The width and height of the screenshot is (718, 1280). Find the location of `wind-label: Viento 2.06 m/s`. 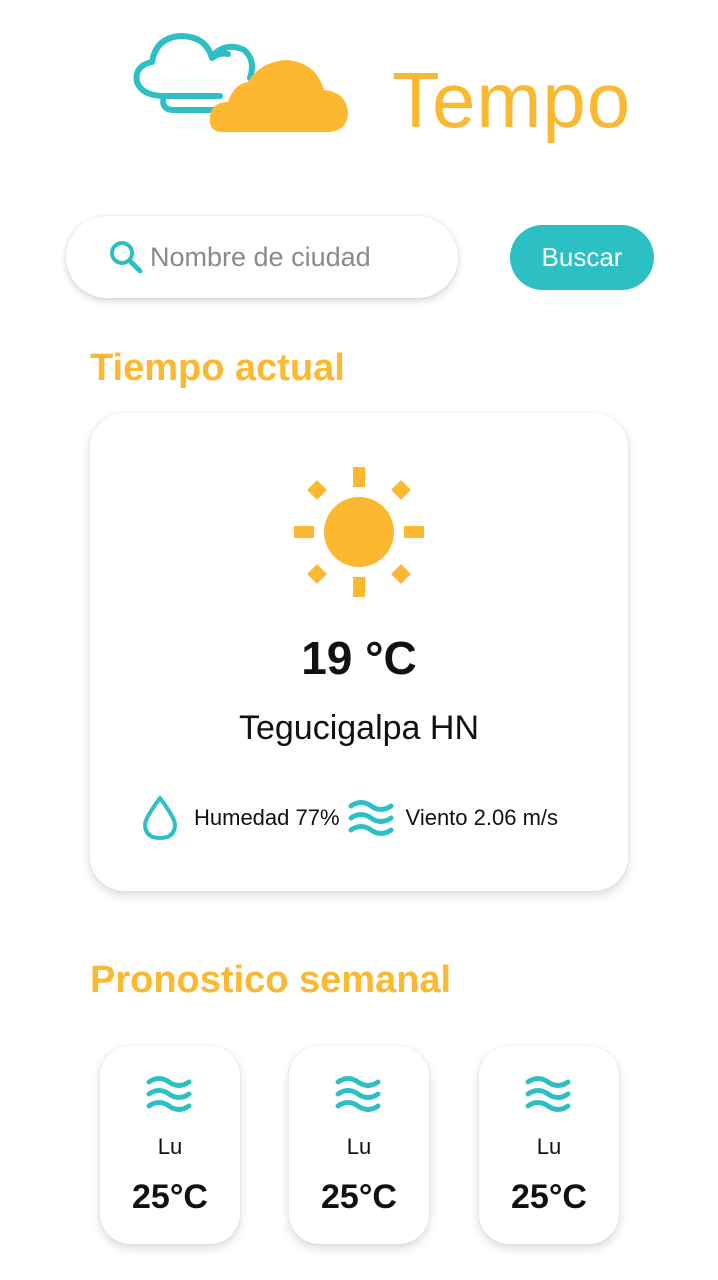

wind-label: Viento 2.06 m/s is located at coordinates (482, 817).